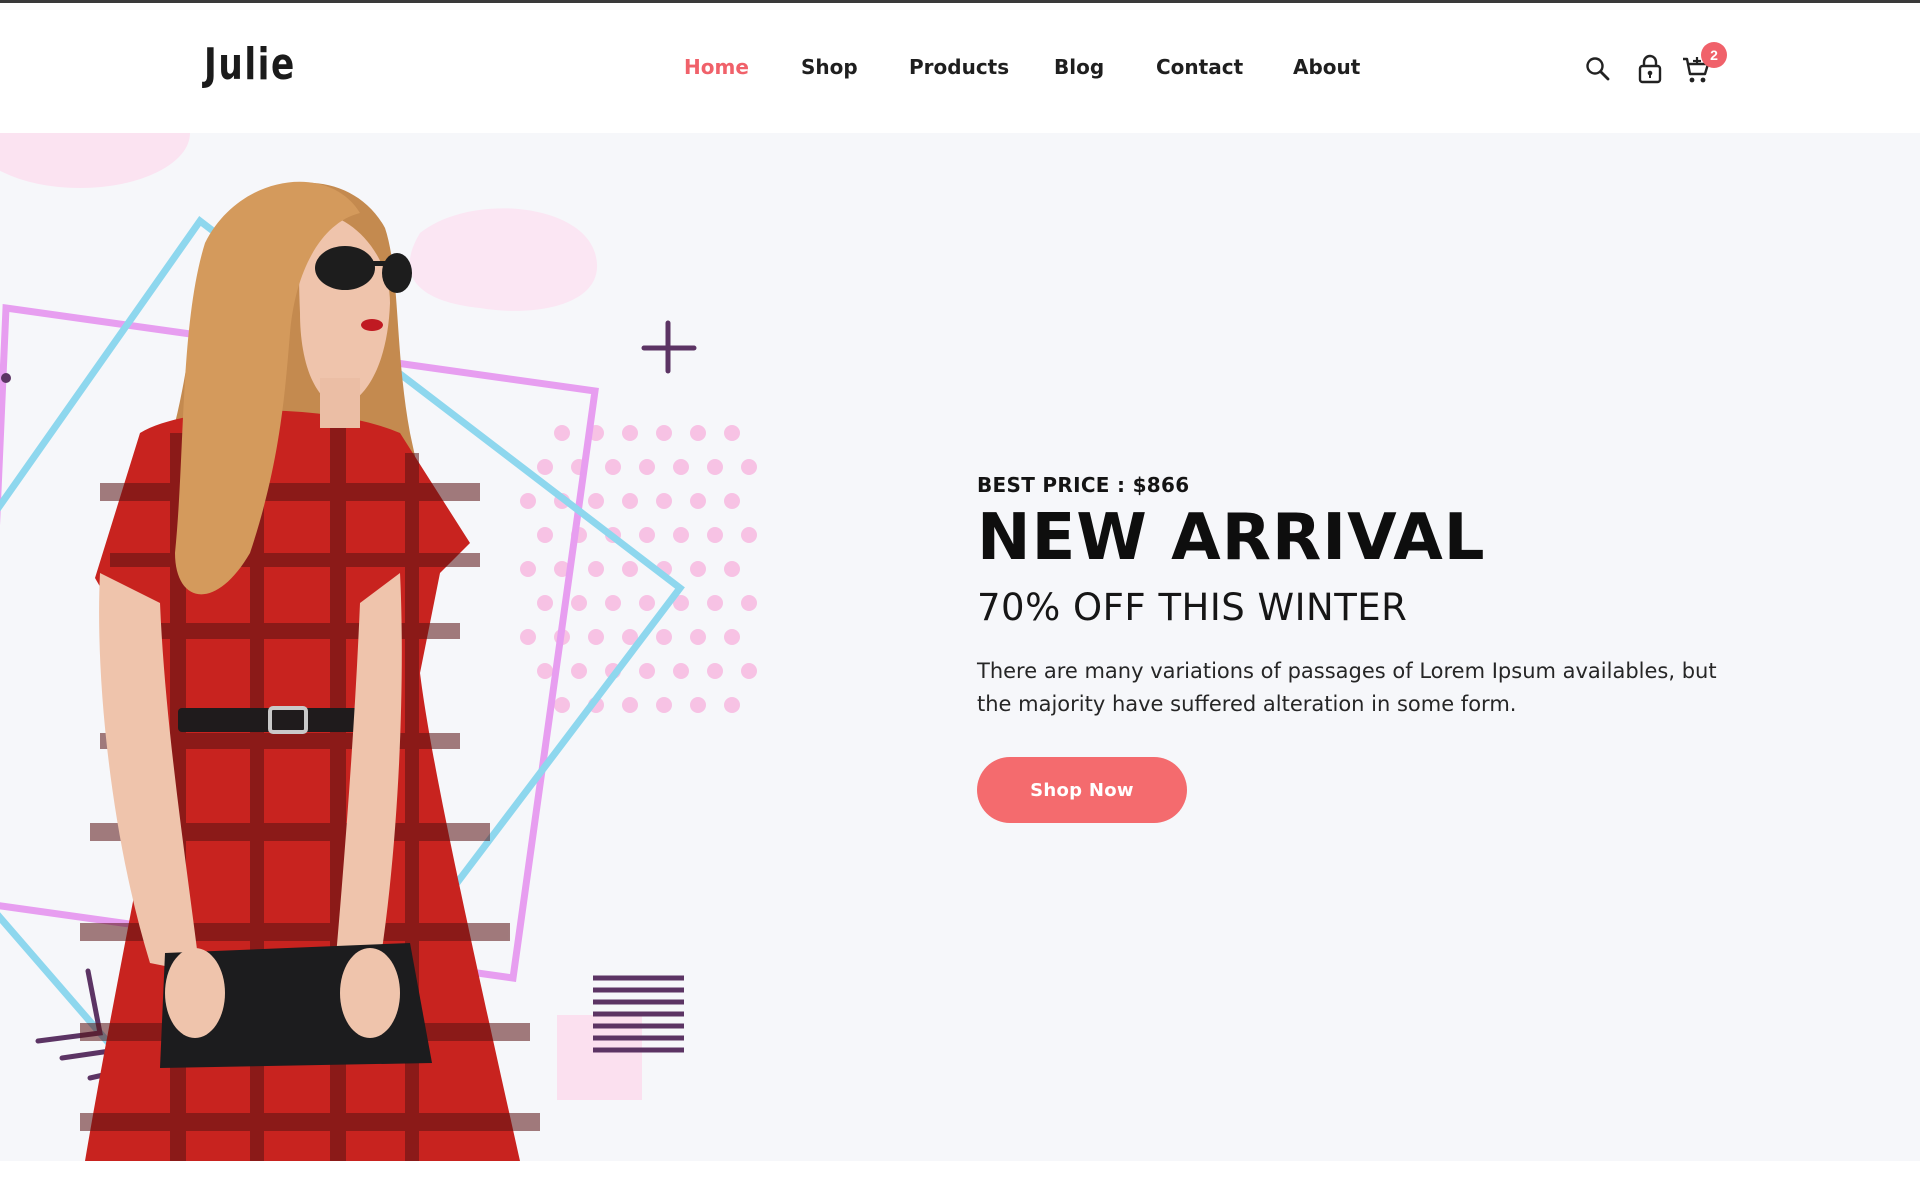  I want to click on stripes-decoration, so click(638, 1014).